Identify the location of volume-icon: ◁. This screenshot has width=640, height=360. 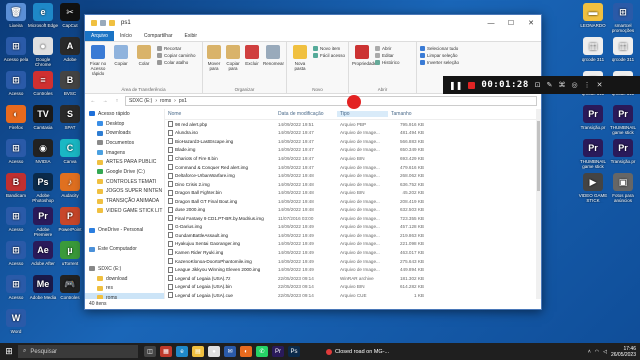
(605, 352).